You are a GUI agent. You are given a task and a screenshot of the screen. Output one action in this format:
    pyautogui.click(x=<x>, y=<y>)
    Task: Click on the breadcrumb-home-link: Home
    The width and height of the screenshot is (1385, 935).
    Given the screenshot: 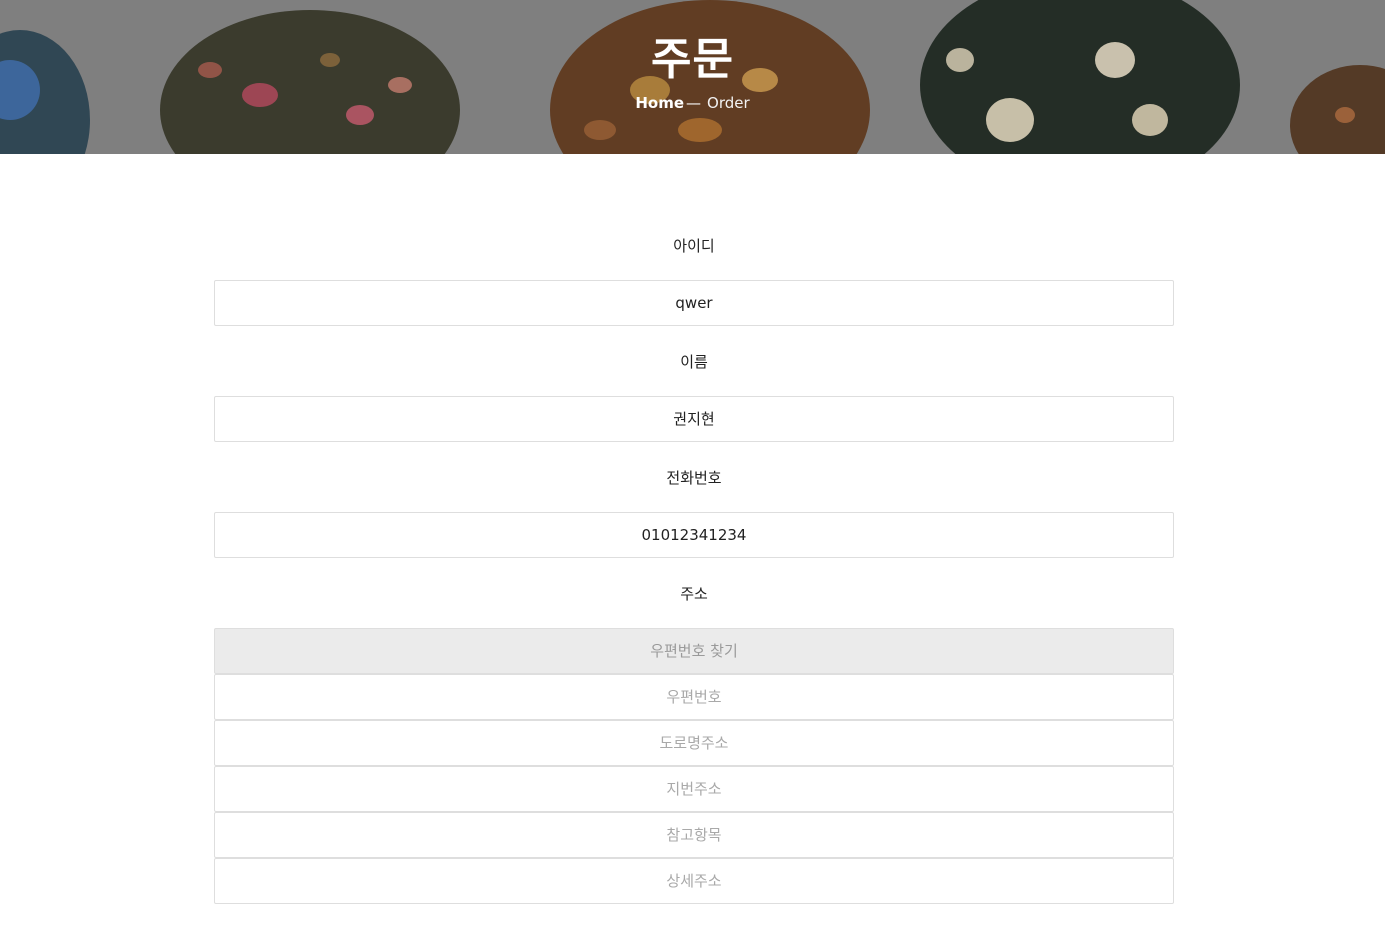 What is the action you would take?
    pyautogui.click(x=659, y=103)
    